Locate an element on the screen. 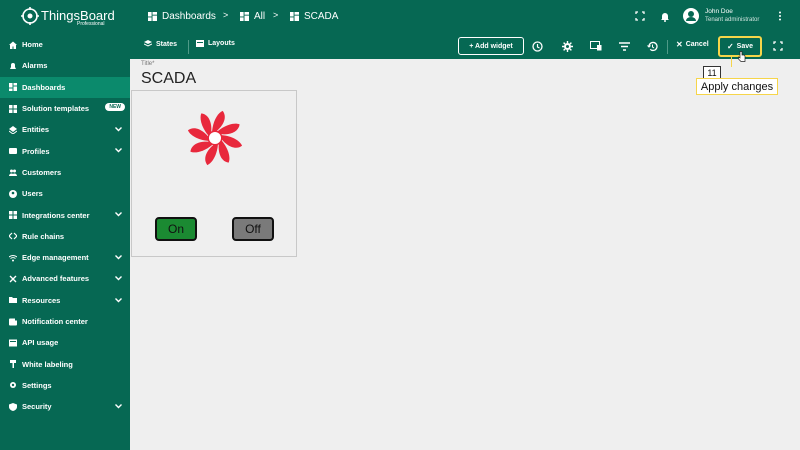  breadcrumb-dashboards: Dashboards is located at coordinates (182, 16).